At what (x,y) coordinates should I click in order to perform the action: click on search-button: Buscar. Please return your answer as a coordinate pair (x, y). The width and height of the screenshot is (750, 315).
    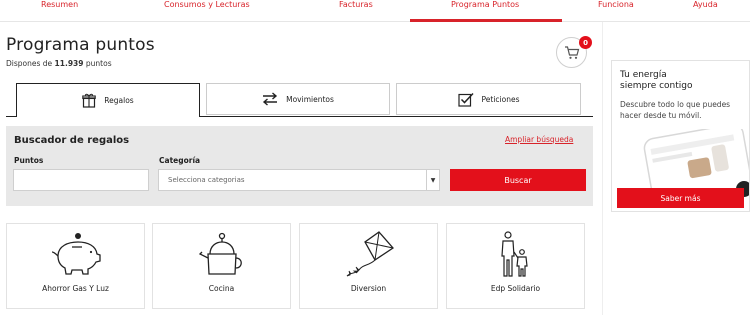
    Looking at the image, I should click on (518, 180).